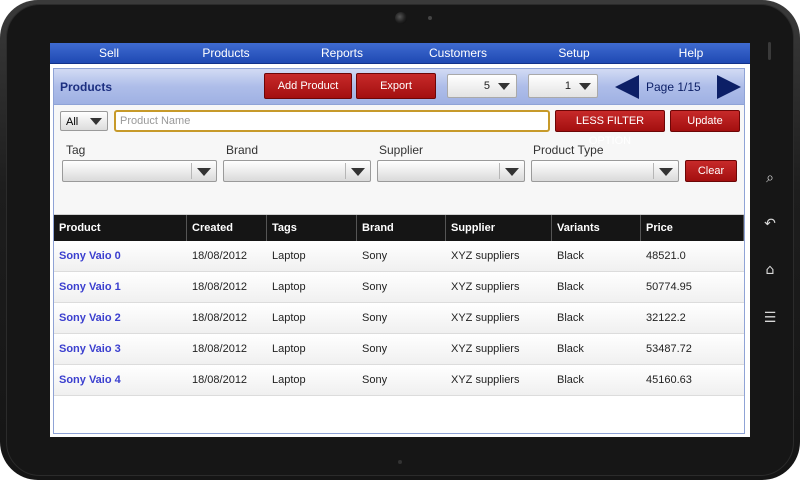 The width and height of the screenshot is (800, 480). Describe the element at coordinates (666, 318) in the screenshot. I see `price-cell: 32122.2` at that location.